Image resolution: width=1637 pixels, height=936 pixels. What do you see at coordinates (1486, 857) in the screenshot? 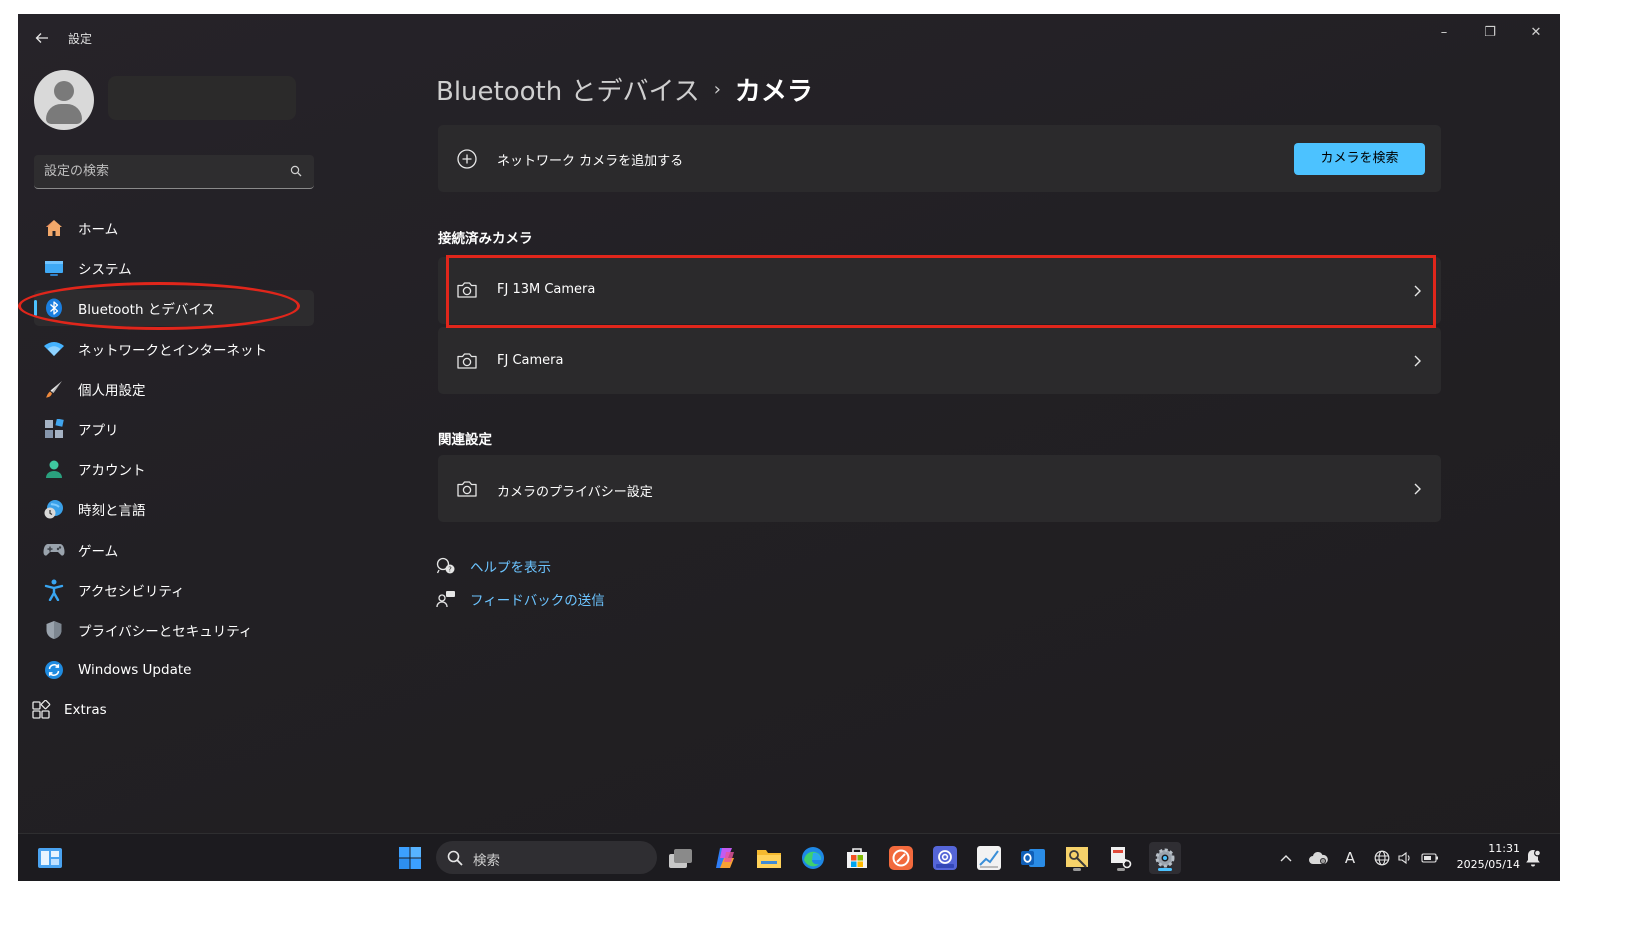
I see `taskbar-clock: 11:31 2025/05/14` at bounding box center [1486, 857].